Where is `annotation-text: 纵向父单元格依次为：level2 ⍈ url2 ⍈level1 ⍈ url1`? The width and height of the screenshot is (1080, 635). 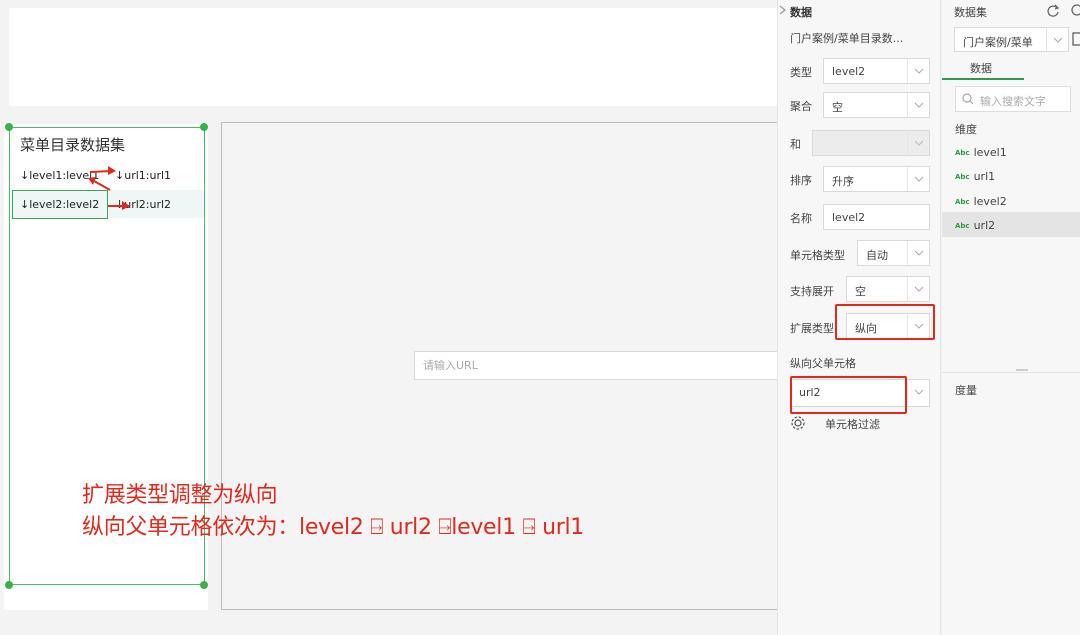
annotation-text: 纵向父单元格依次为：level2 ⍈ url2 ⍈level1 ⍈ url1 is located at coordinates (333, 527).